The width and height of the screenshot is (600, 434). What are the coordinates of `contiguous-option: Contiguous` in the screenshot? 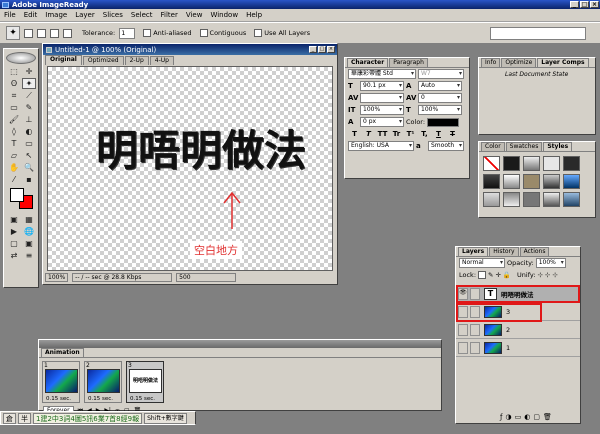 It's located at (222, 33).